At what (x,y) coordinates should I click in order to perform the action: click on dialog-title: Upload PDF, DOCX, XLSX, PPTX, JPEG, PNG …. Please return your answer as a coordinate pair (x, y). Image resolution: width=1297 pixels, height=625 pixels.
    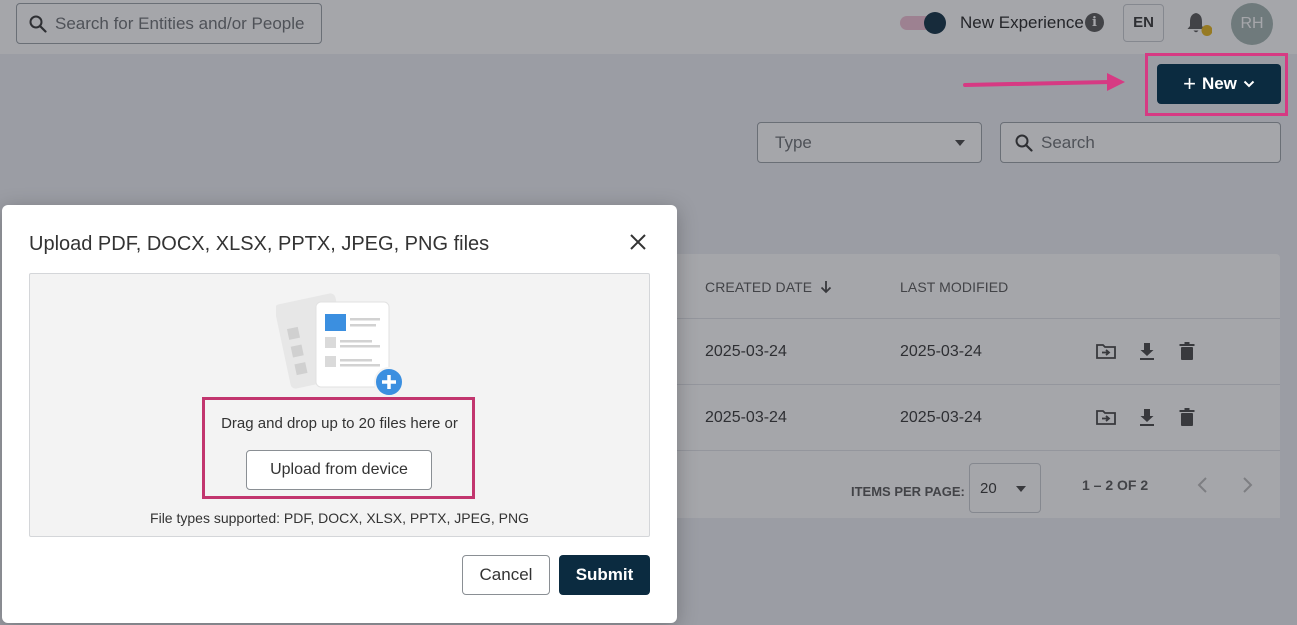
    Looking at the image, I should click on (259, 244).